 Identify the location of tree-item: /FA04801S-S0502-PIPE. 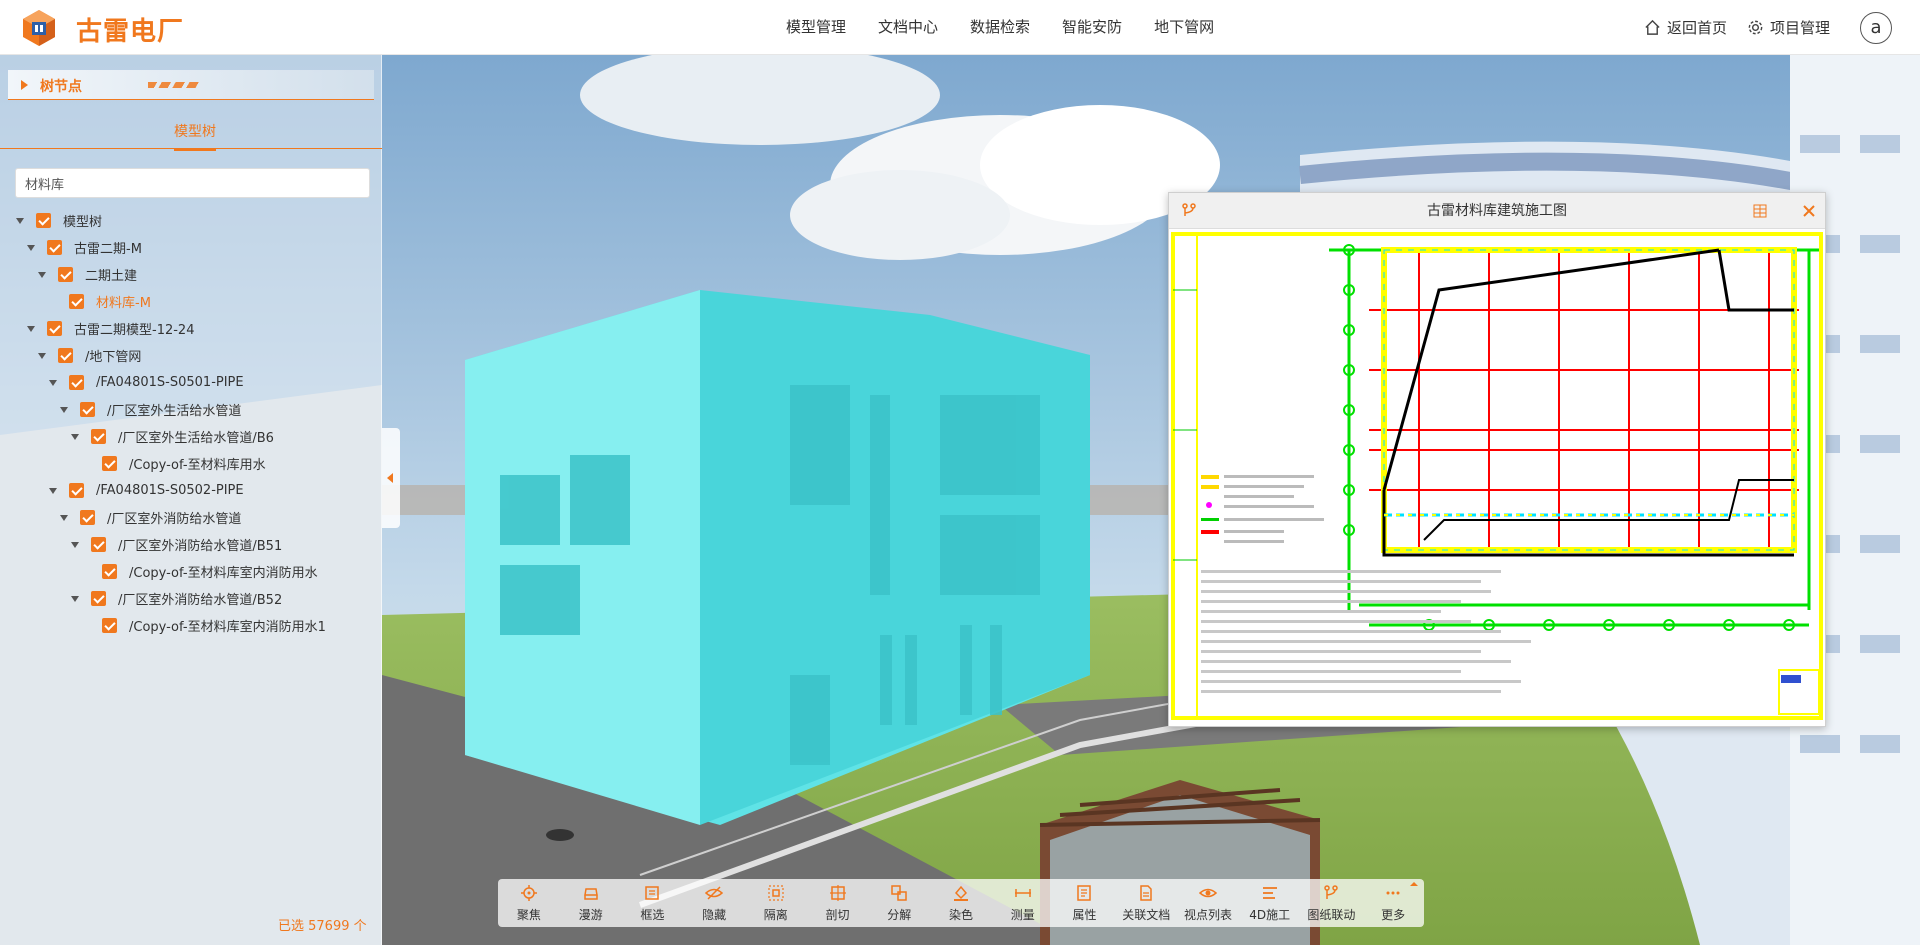
(146, 490).